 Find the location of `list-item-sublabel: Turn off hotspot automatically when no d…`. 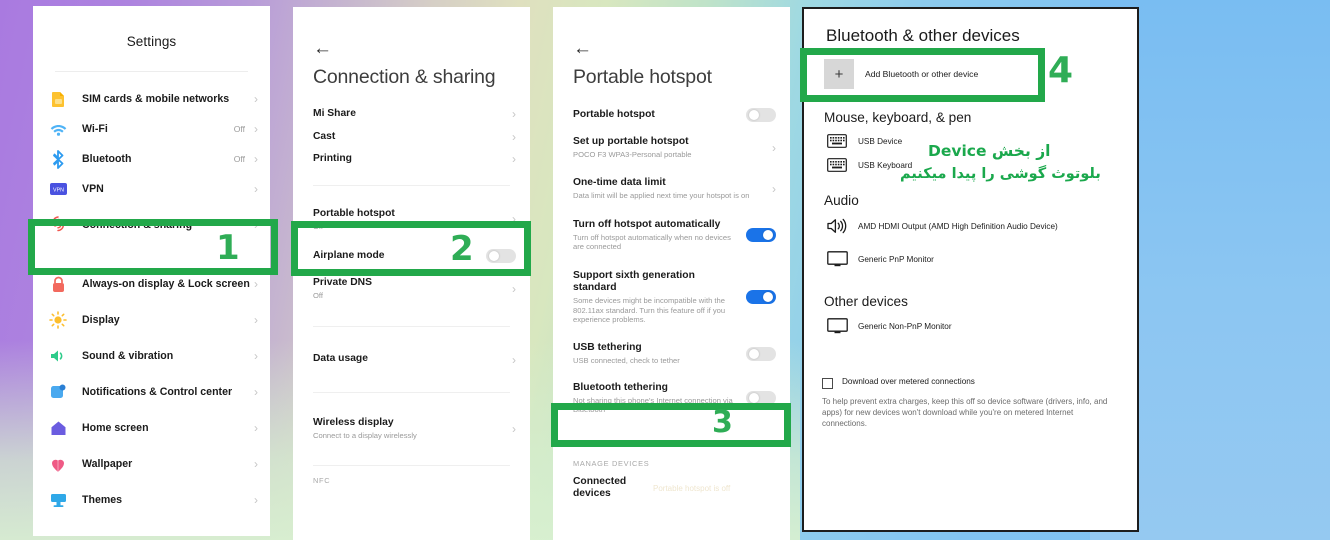

list-item-sublabel: Turn off hotspot automatically when no d… is located at coordinates (652, 242).